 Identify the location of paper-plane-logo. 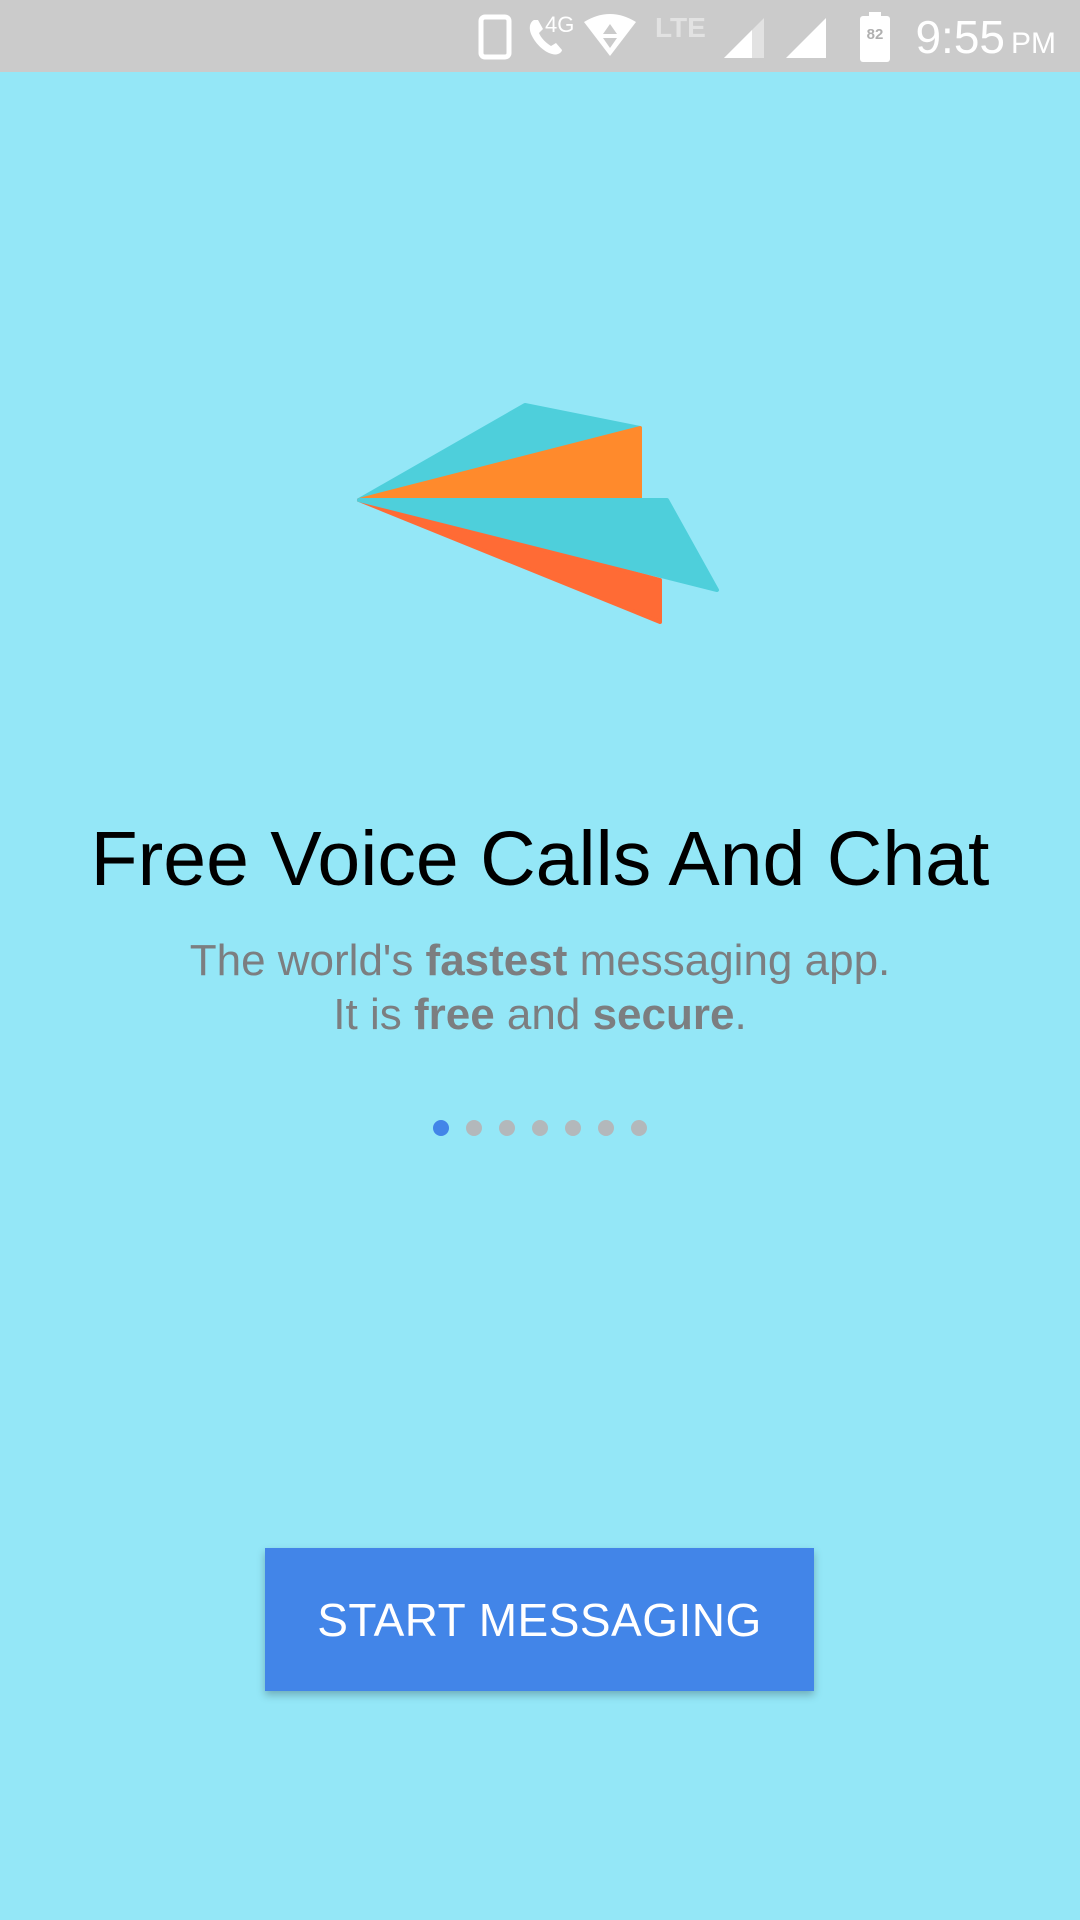
(538, 513).